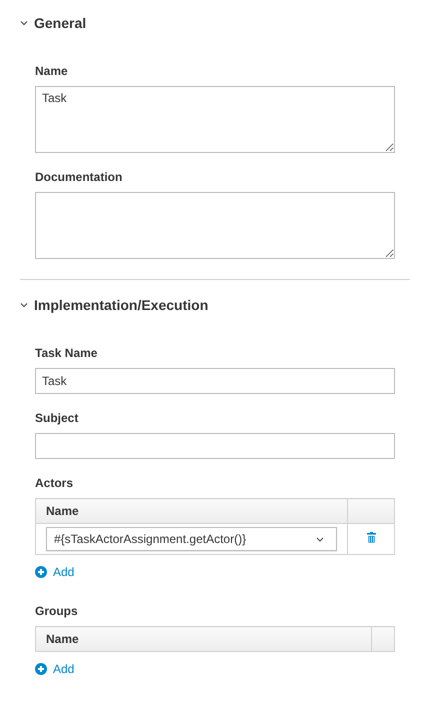 This screenshot has height=703, width=422. Describe the element at coordinates (215, 119) in the screenshot. I see `text-area: Task` at that location.